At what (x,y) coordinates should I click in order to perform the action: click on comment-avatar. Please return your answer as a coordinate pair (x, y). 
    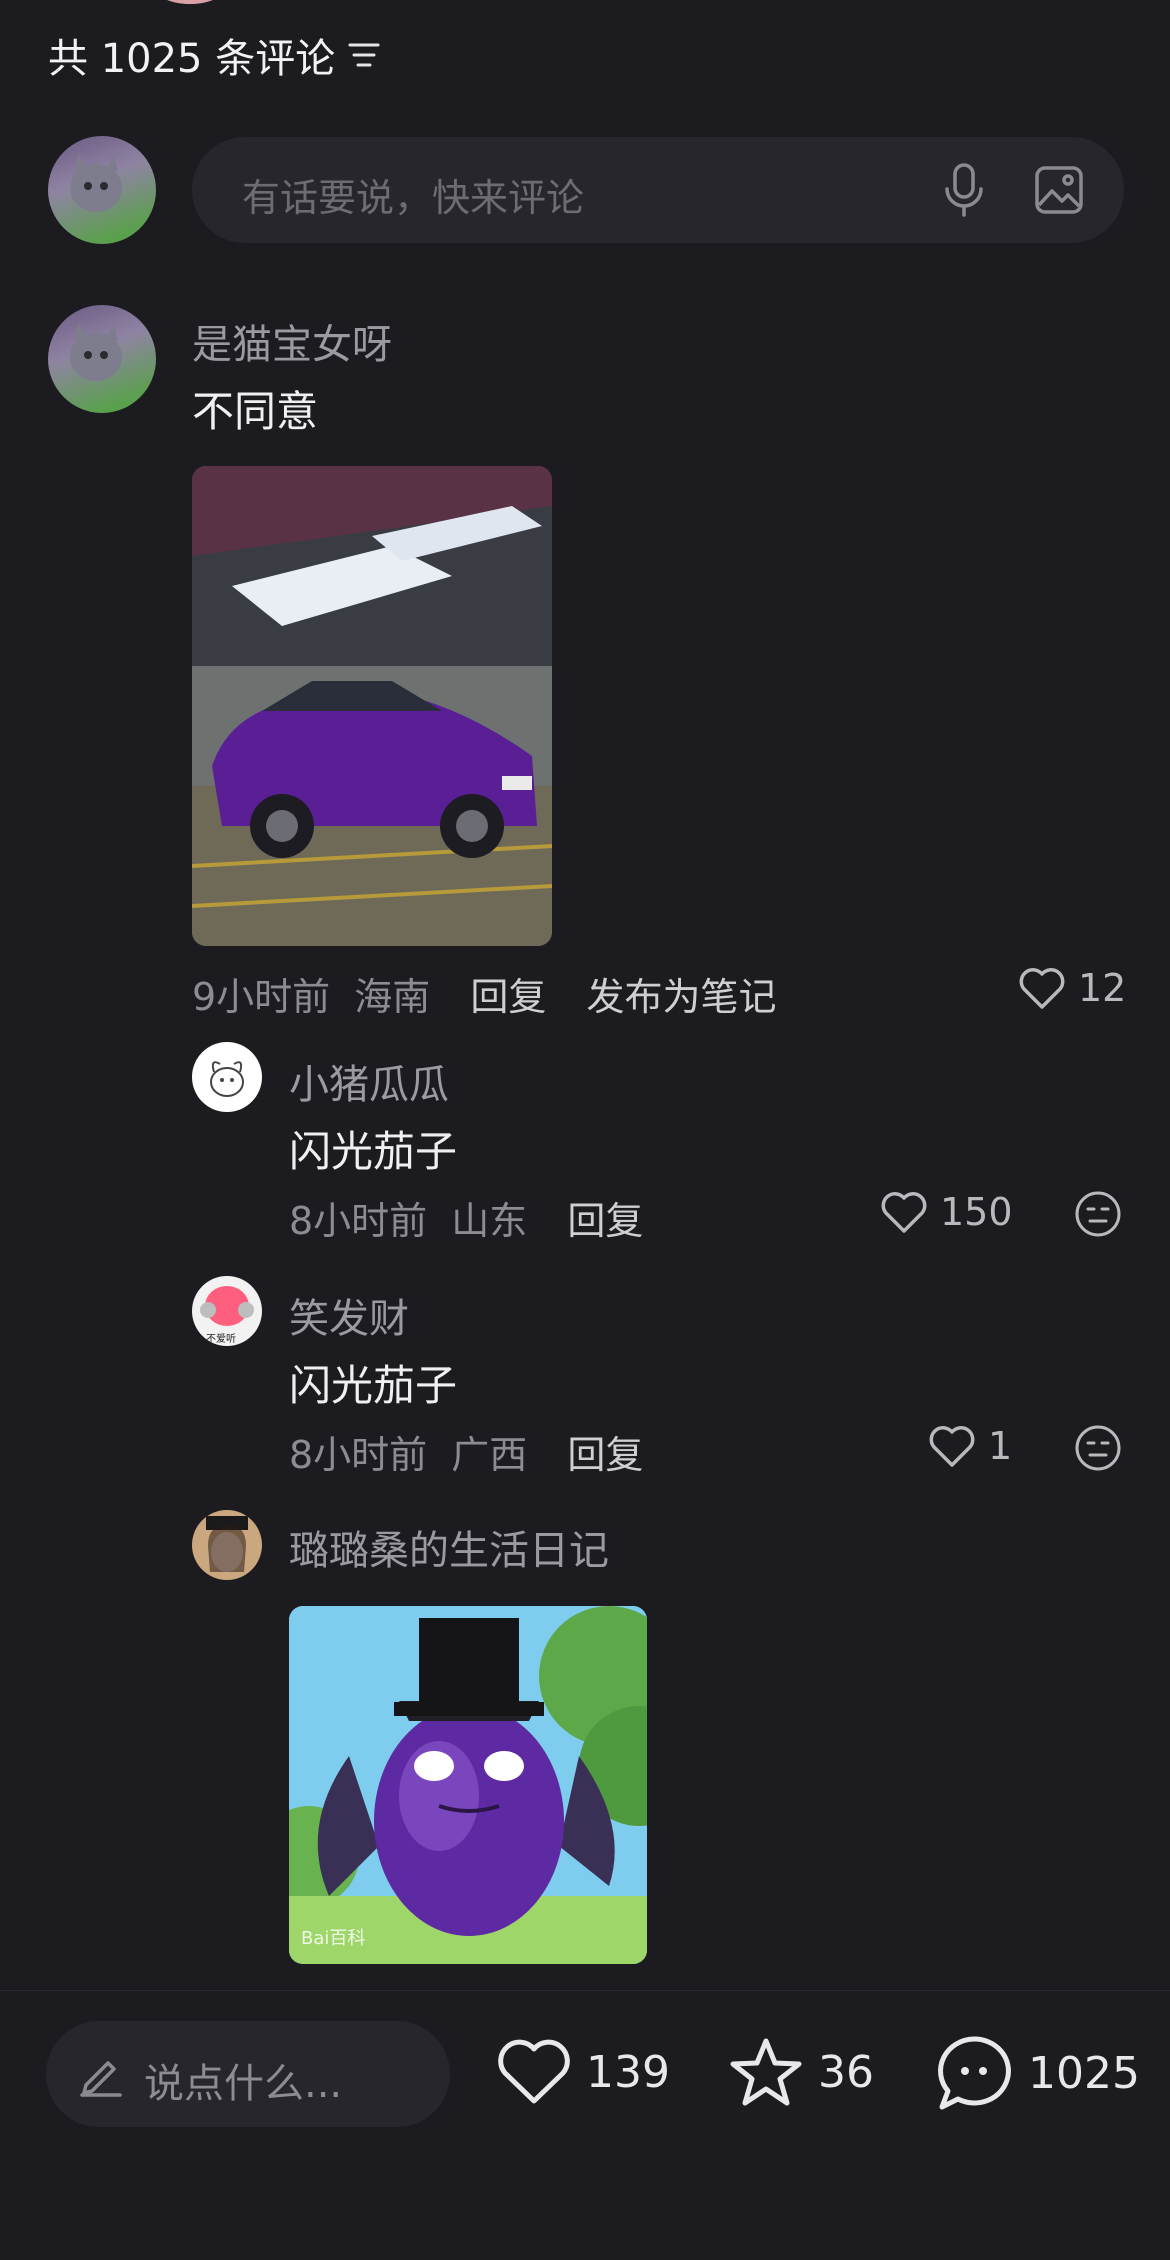
    Looking at the image, I should click on (102, 359).